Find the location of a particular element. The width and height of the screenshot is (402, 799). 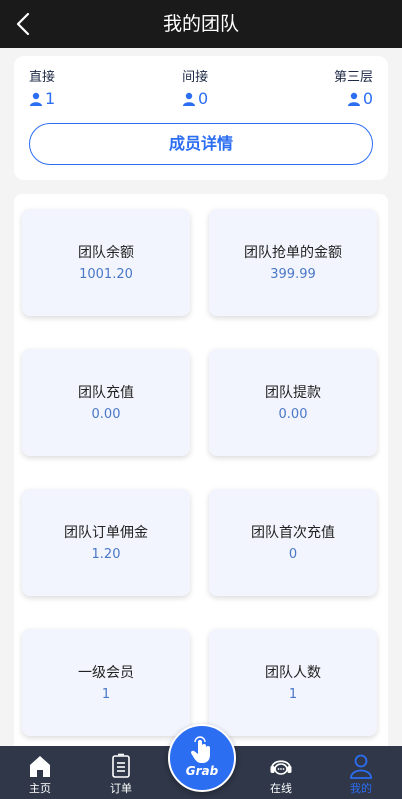

tile-team-first-recharge: 团队首次充值 0 is located at coordinates (293, 542).